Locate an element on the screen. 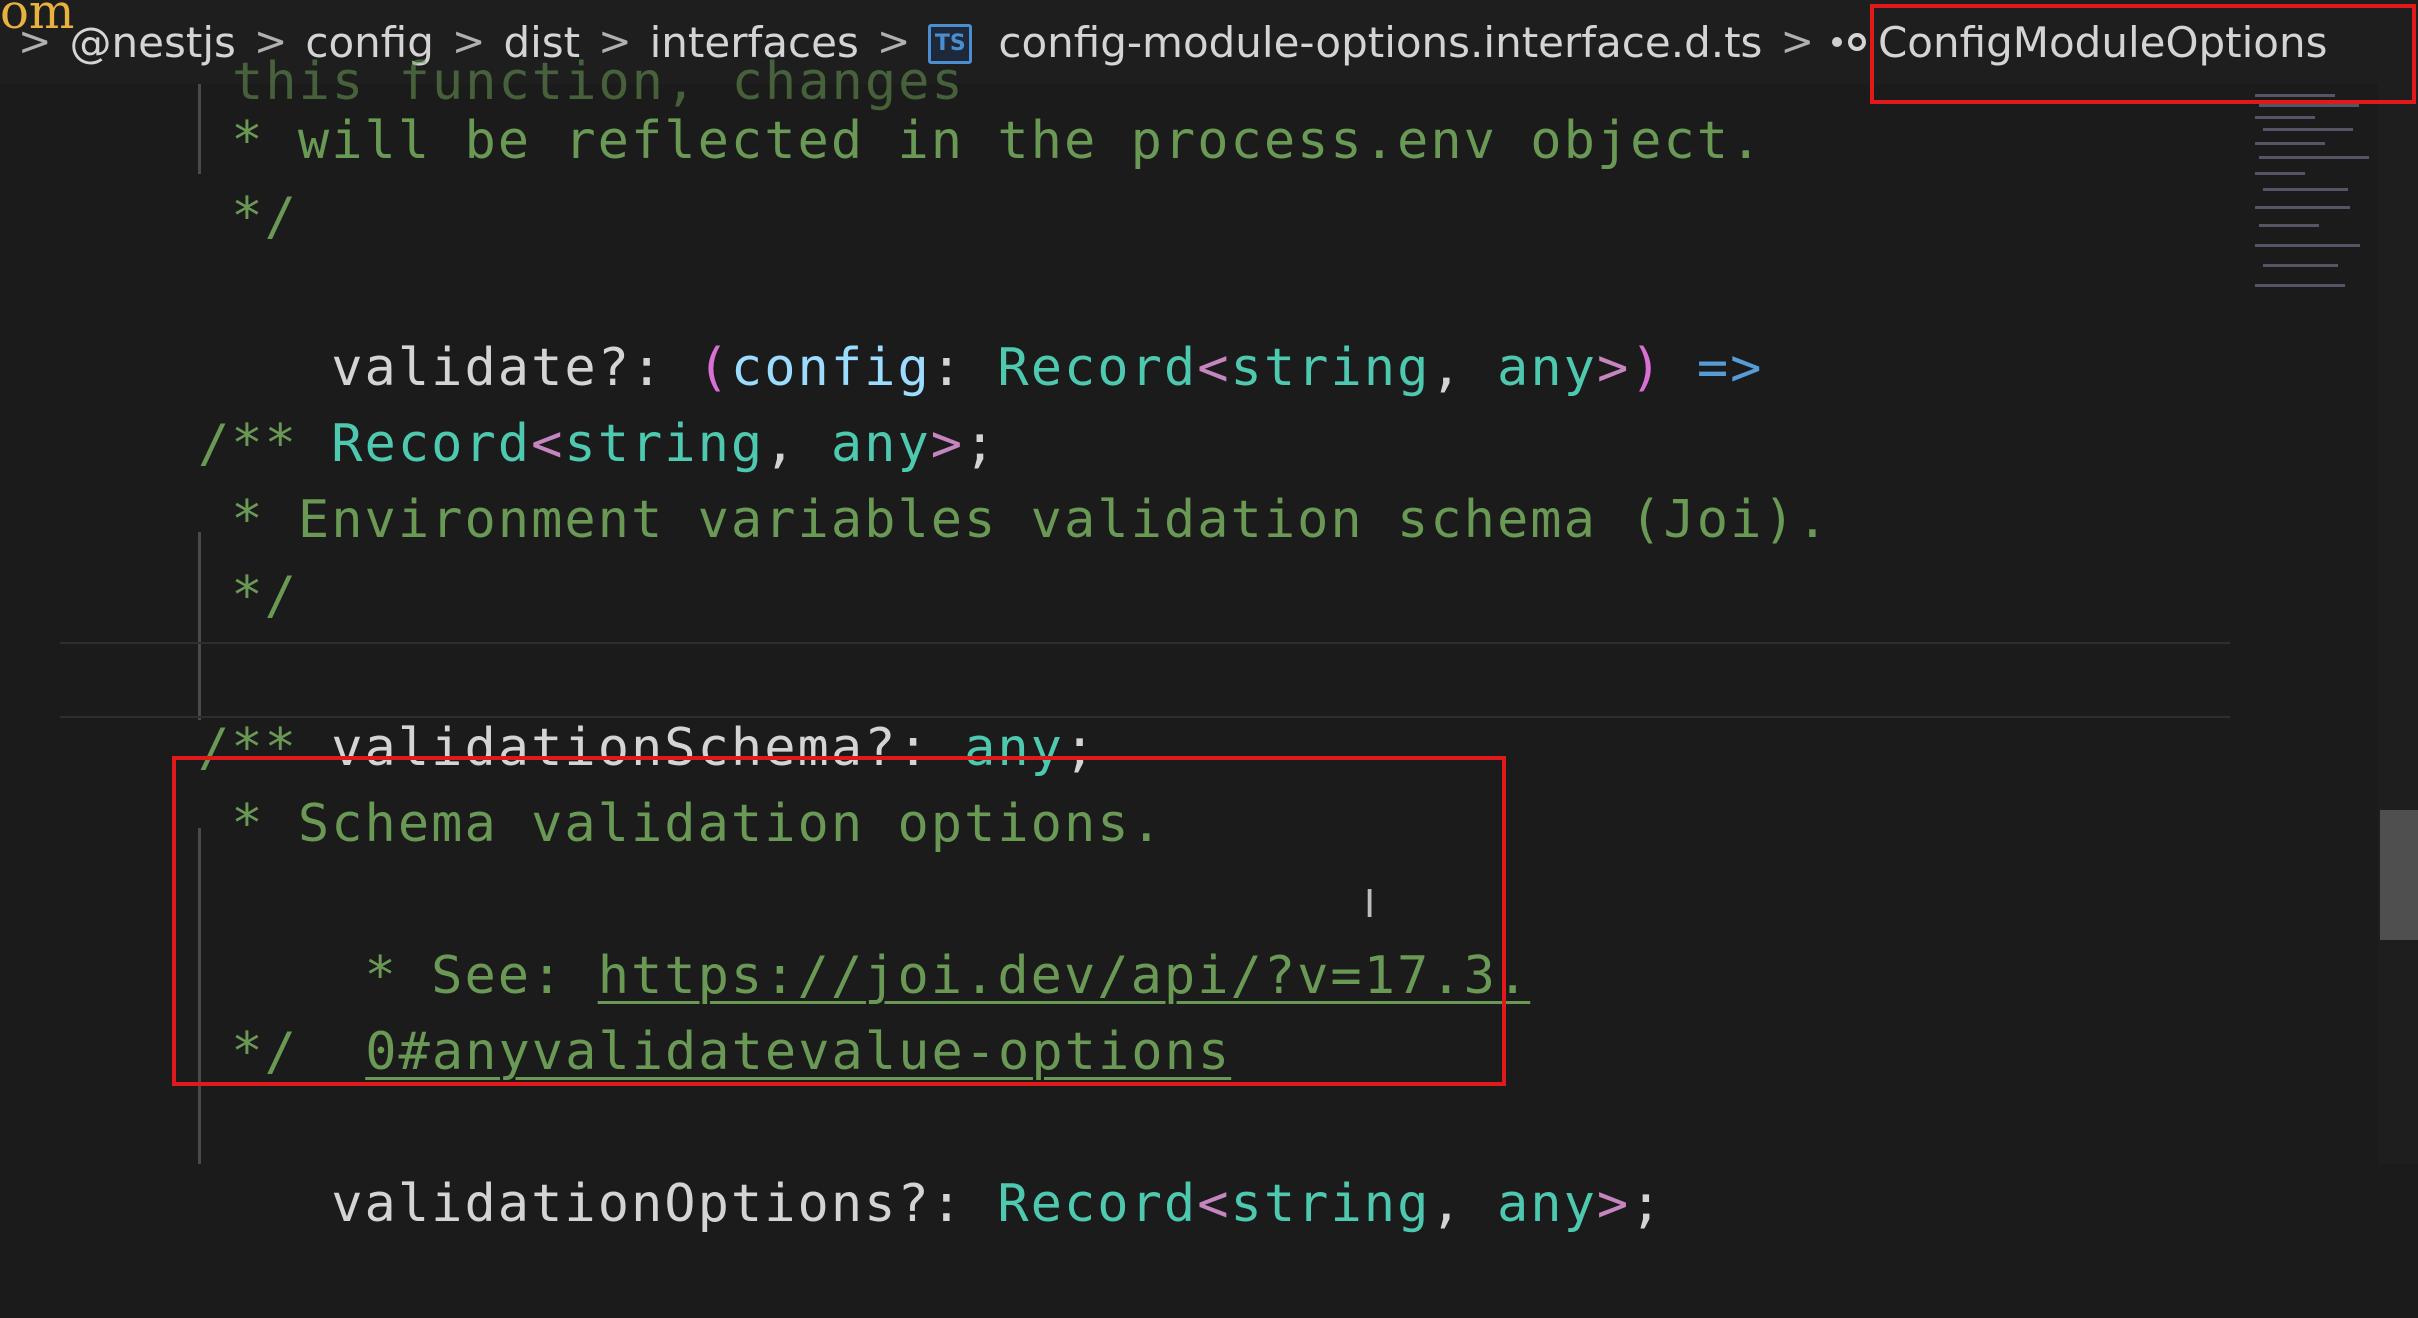 Image resolution: width=2418 pixels, height=1318 pixels. breadcrumb-item-nestjs: @nestjs is located at coordinates (153, 42).